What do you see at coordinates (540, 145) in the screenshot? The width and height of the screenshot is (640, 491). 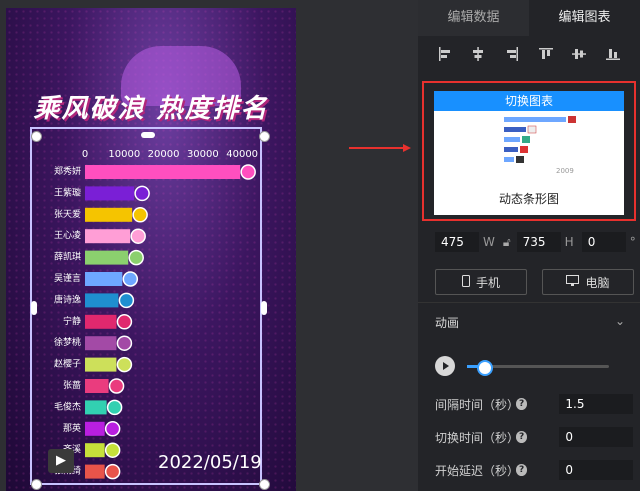 I see `bar-chart-thumbnail: 2009` at bounding box center [540, 145].